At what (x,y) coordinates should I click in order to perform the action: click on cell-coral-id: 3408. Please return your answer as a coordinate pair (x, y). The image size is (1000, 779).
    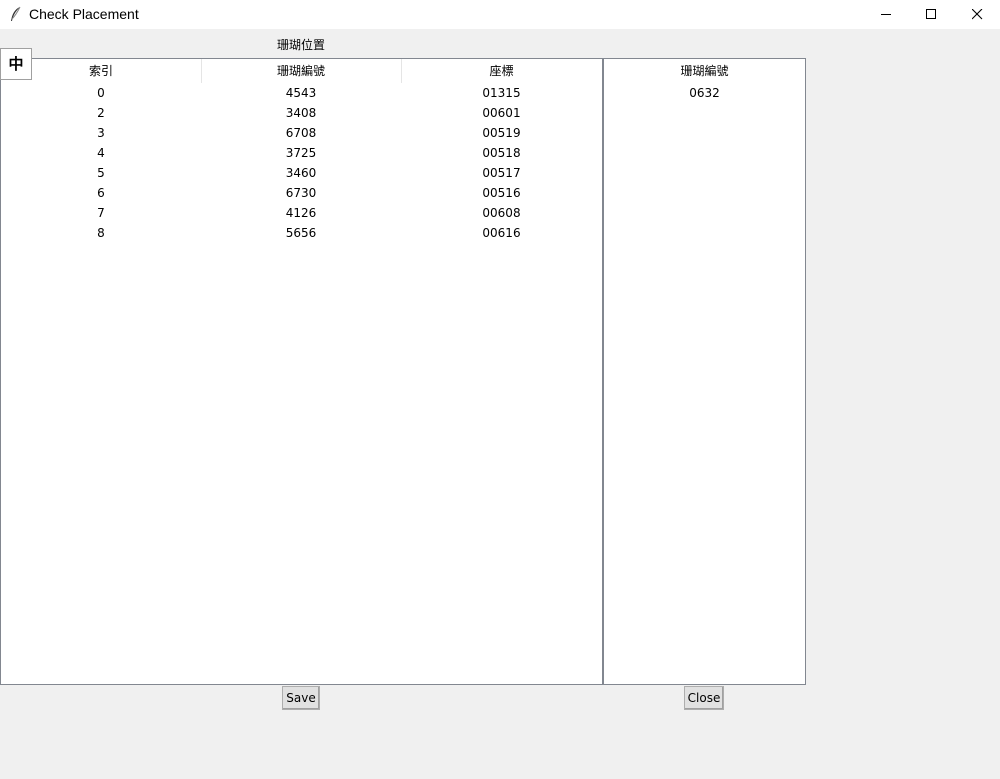
    Looking at the image, I should click on (301, 113).